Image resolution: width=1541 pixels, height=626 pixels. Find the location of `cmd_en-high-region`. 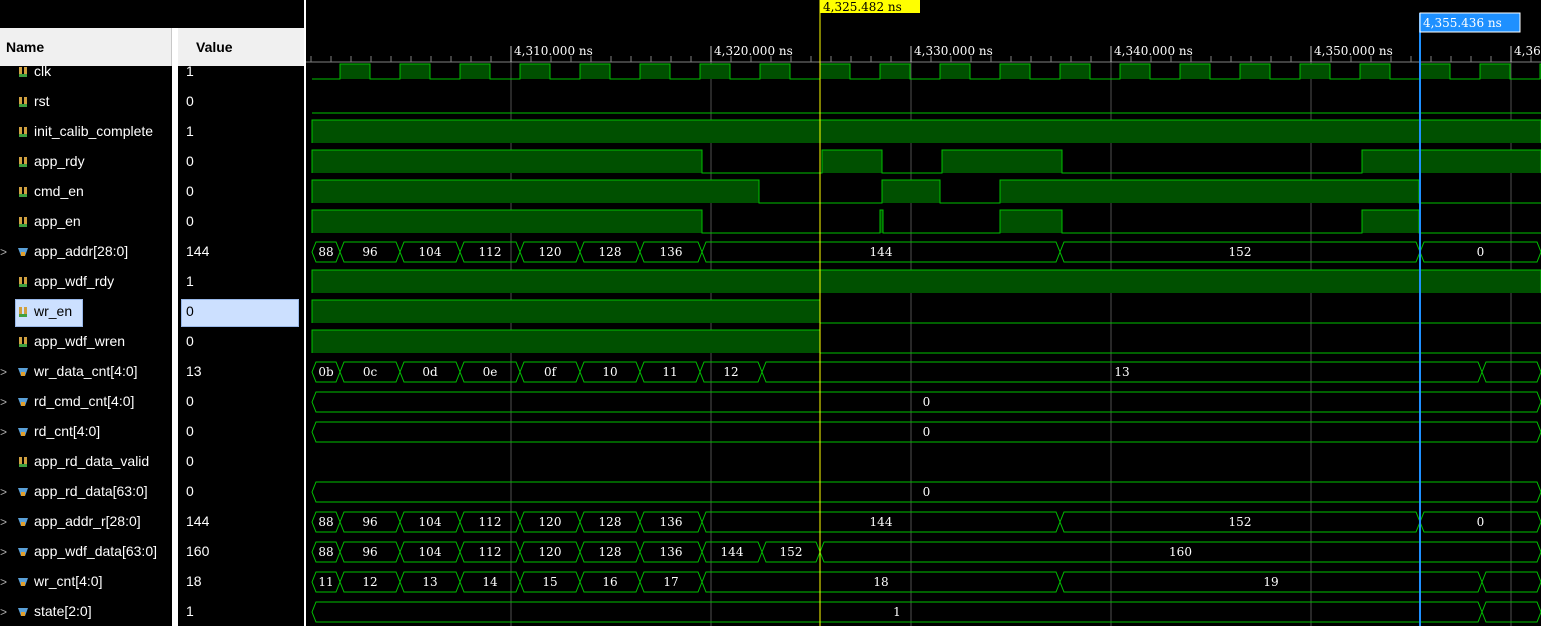

cmd_en-high-region is located at coordinates (911, 191).